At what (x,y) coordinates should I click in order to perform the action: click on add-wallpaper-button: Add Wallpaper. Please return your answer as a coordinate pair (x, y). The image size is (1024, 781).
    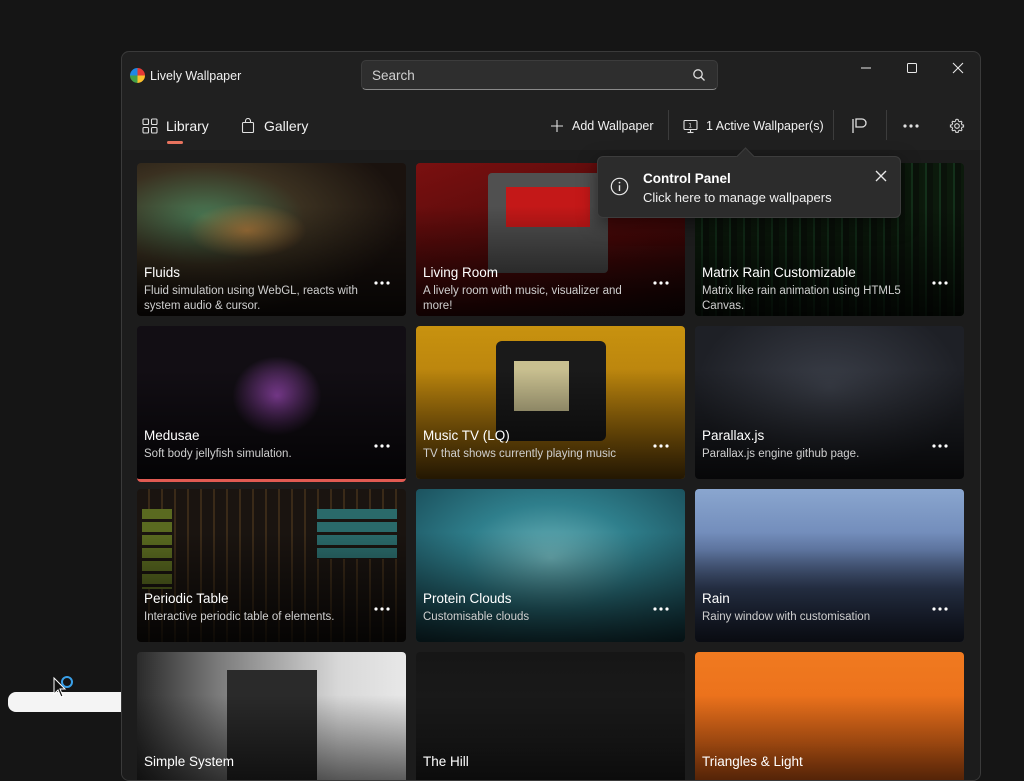
    Looking at the image, I should click on (602, 126).